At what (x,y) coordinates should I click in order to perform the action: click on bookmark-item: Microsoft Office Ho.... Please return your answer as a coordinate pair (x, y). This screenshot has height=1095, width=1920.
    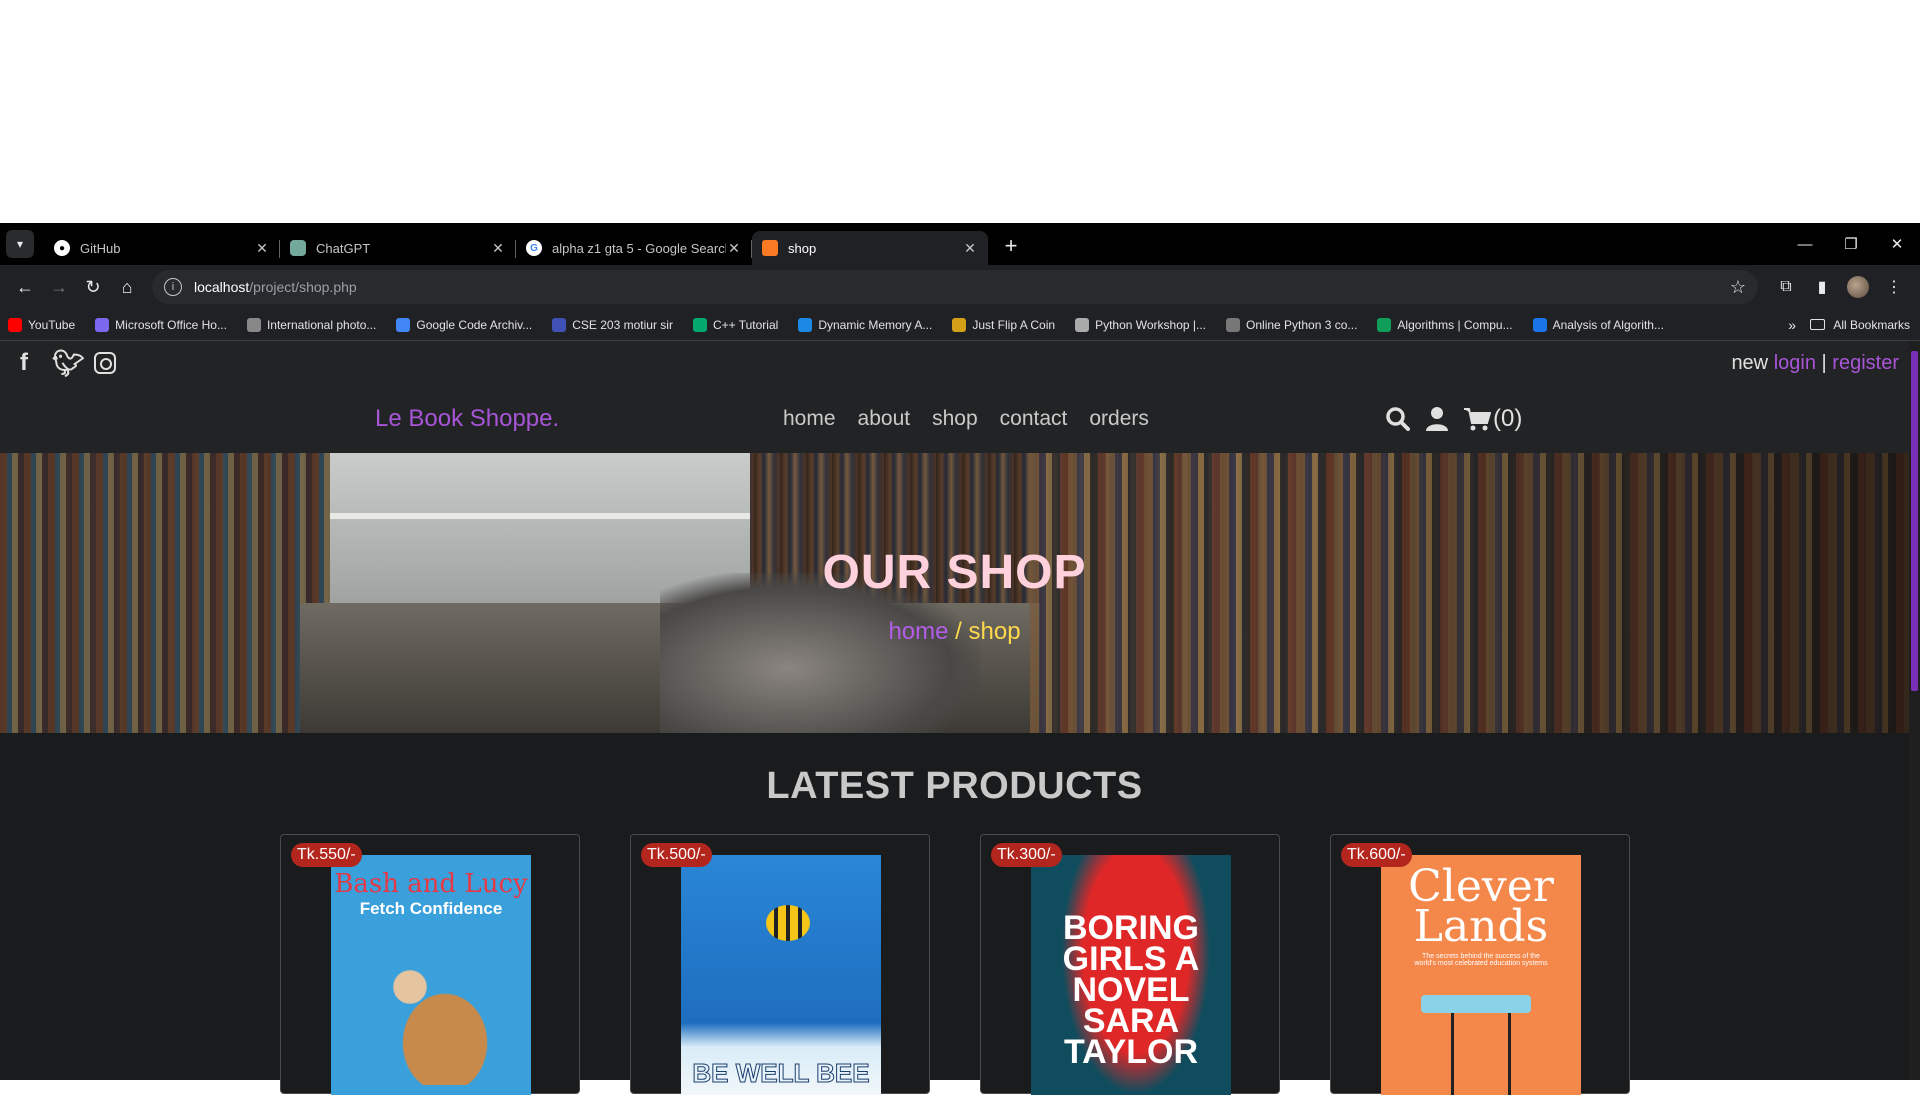
    Looking at the image, I should click on (161, 324).